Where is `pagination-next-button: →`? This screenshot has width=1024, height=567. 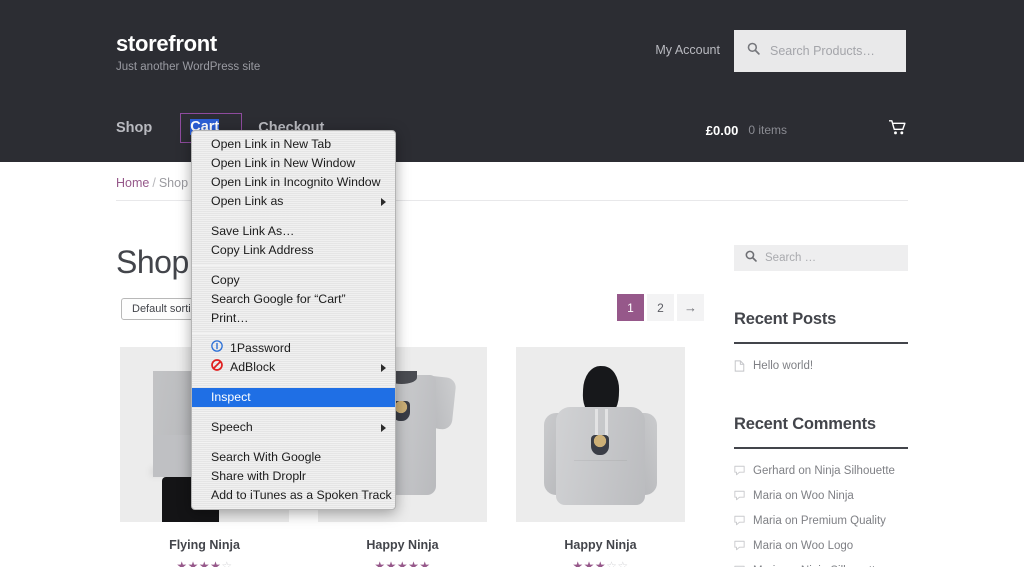
pagination-next-button: → is located at coordinates (690, 307).